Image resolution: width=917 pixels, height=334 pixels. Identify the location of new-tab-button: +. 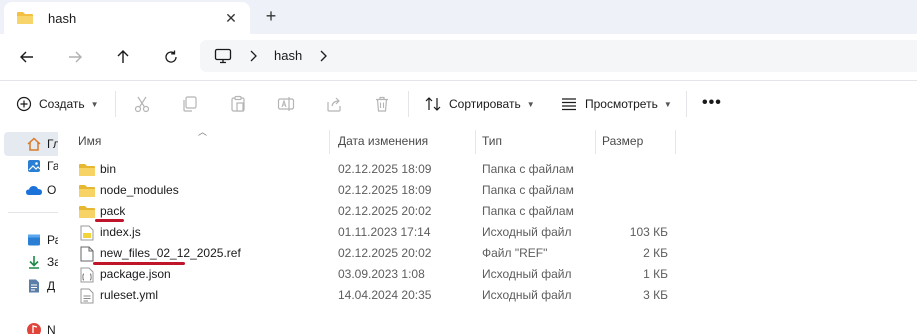
(271, 17).